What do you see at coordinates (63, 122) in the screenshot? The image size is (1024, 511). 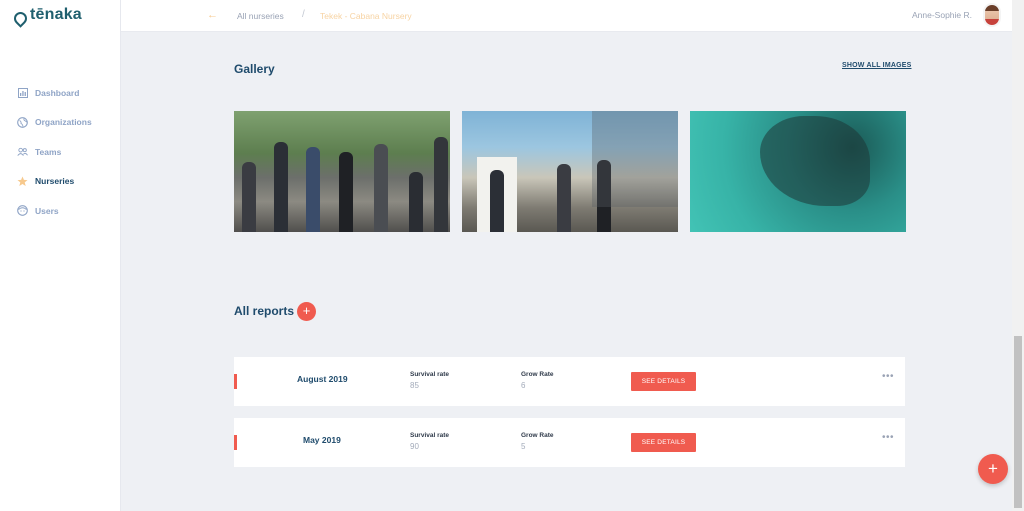 I see `sidebar-item-label: Organizations` at bounding box center [63, 122].